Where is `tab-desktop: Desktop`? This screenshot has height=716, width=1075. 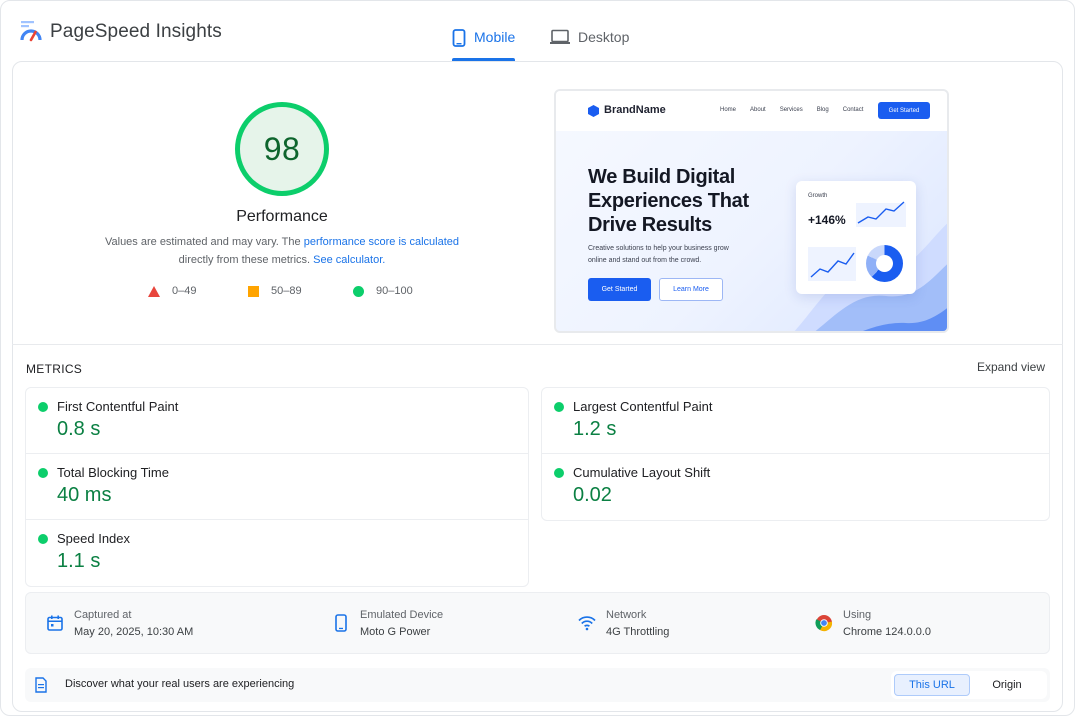 tab-desktop: Desktop is located at coordinates (589, 45).